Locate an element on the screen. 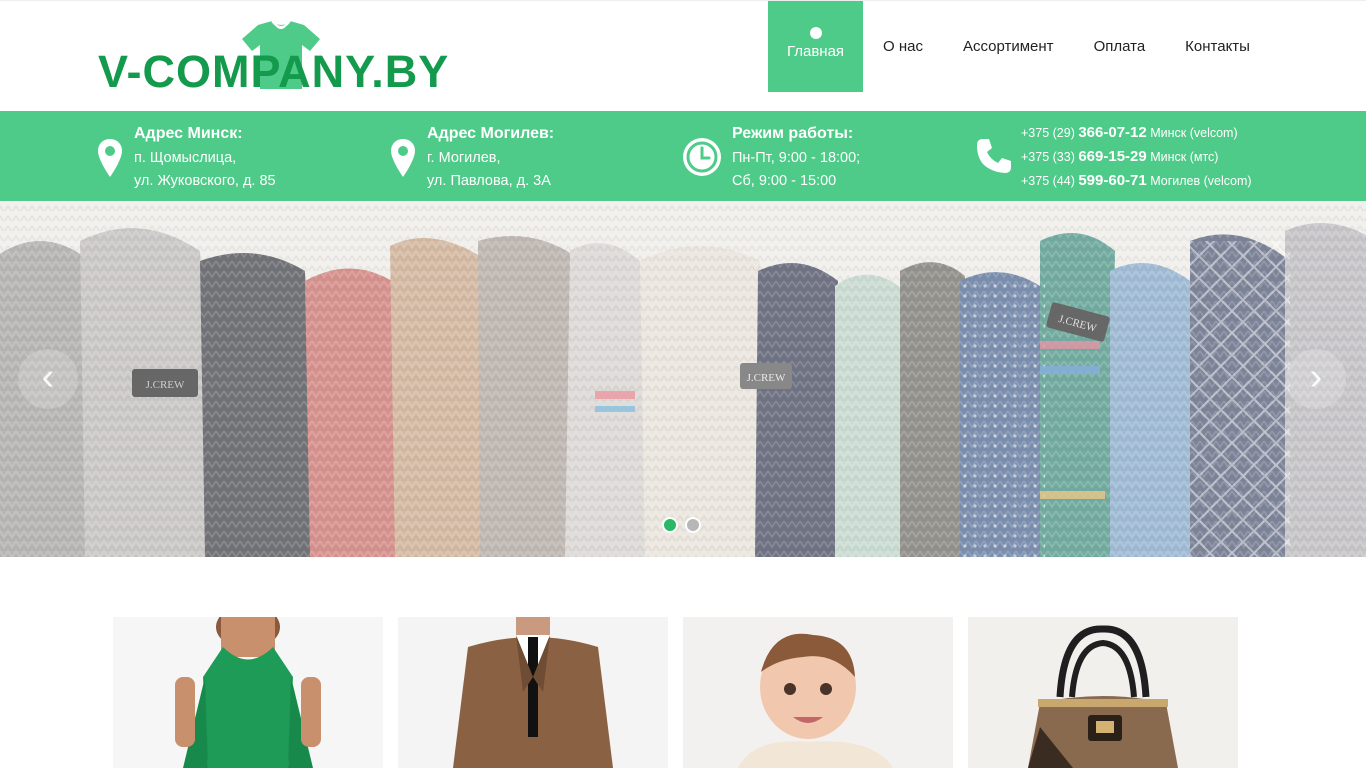 The image size is (1366, 768). phone-icon is located at coordinates (994, 156).